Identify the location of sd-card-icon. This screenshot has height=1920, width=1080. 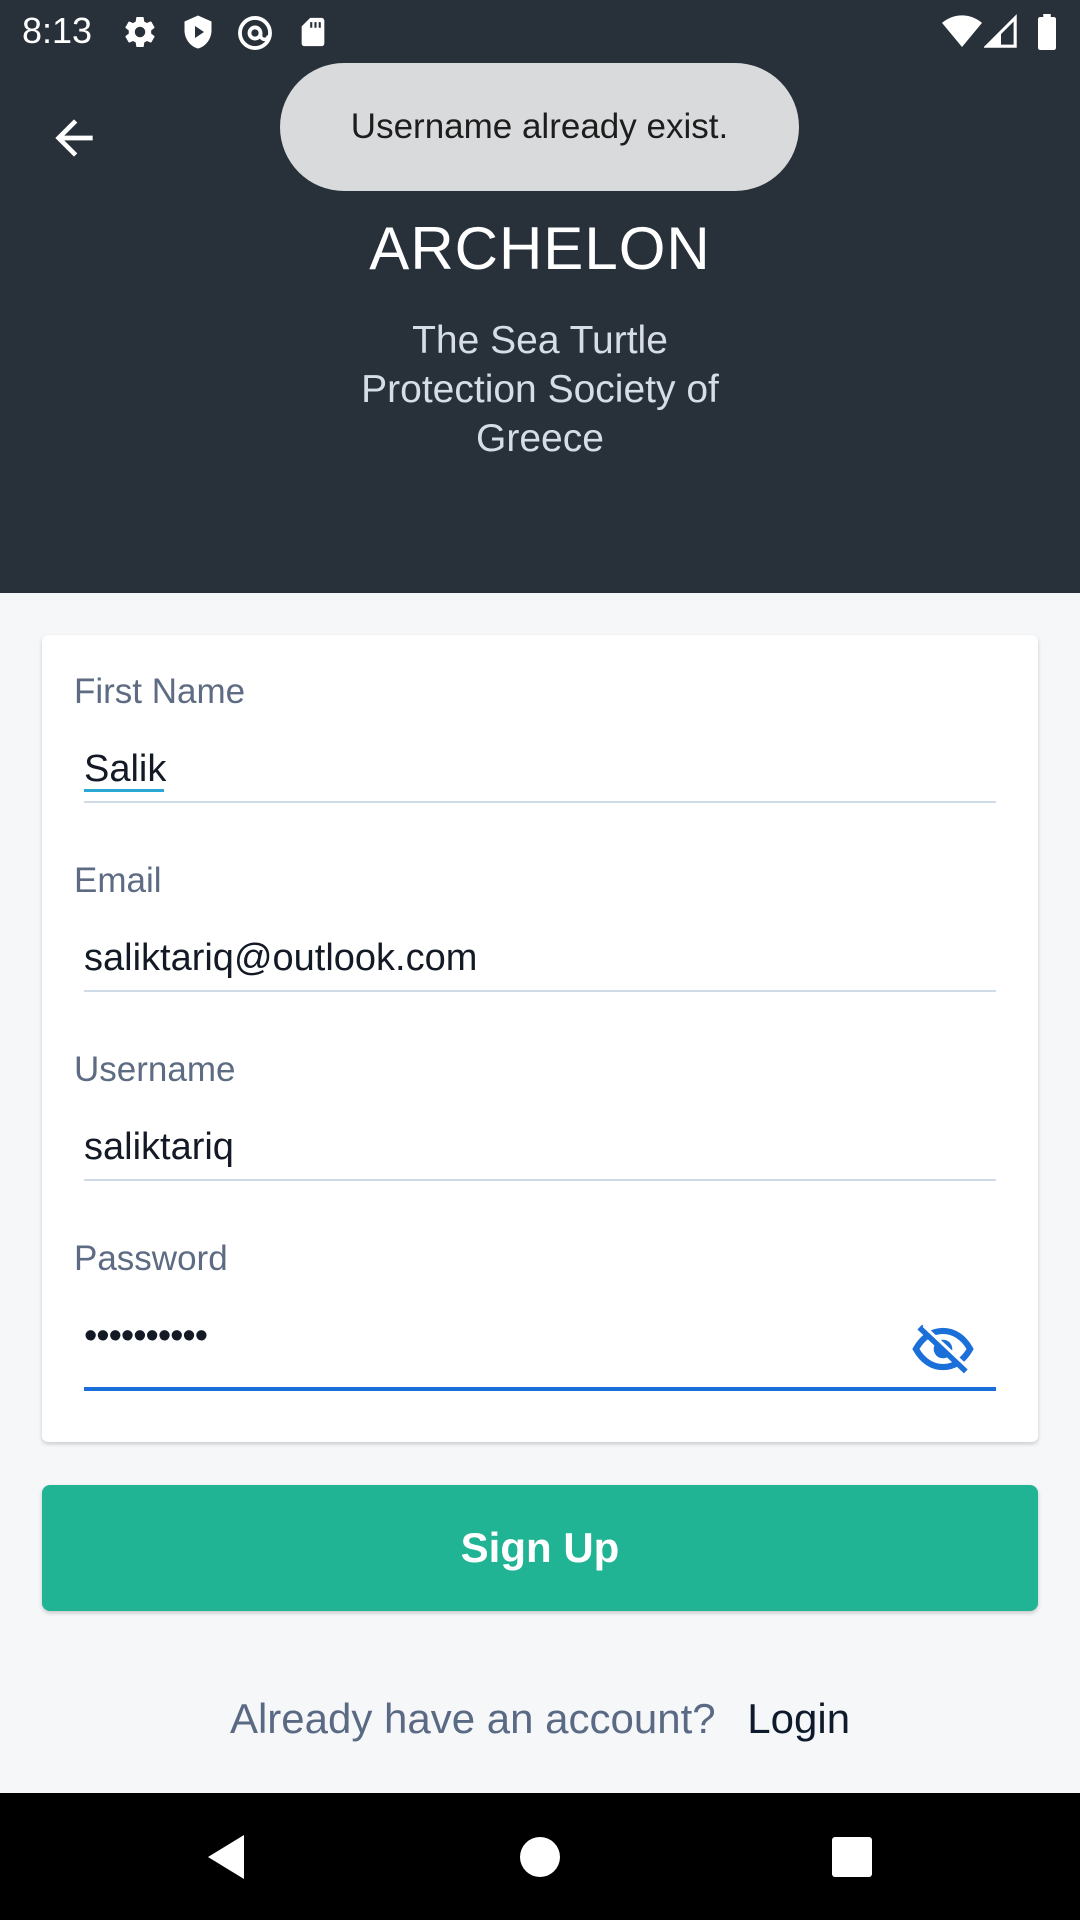
(313, 32).